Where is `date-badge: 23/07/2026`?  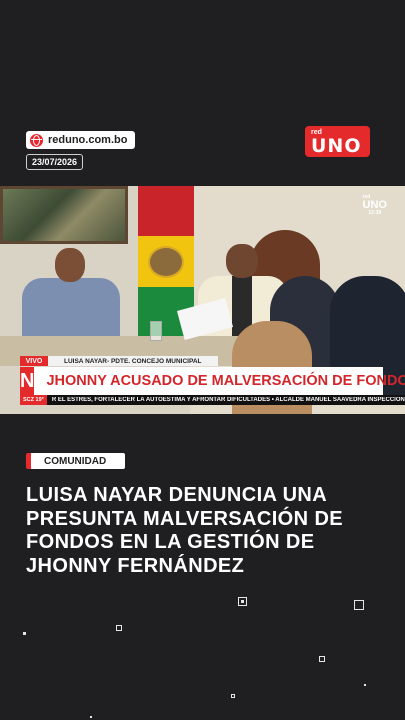
date-badge: 23/07/2026 is located at coordinates (55, 162).